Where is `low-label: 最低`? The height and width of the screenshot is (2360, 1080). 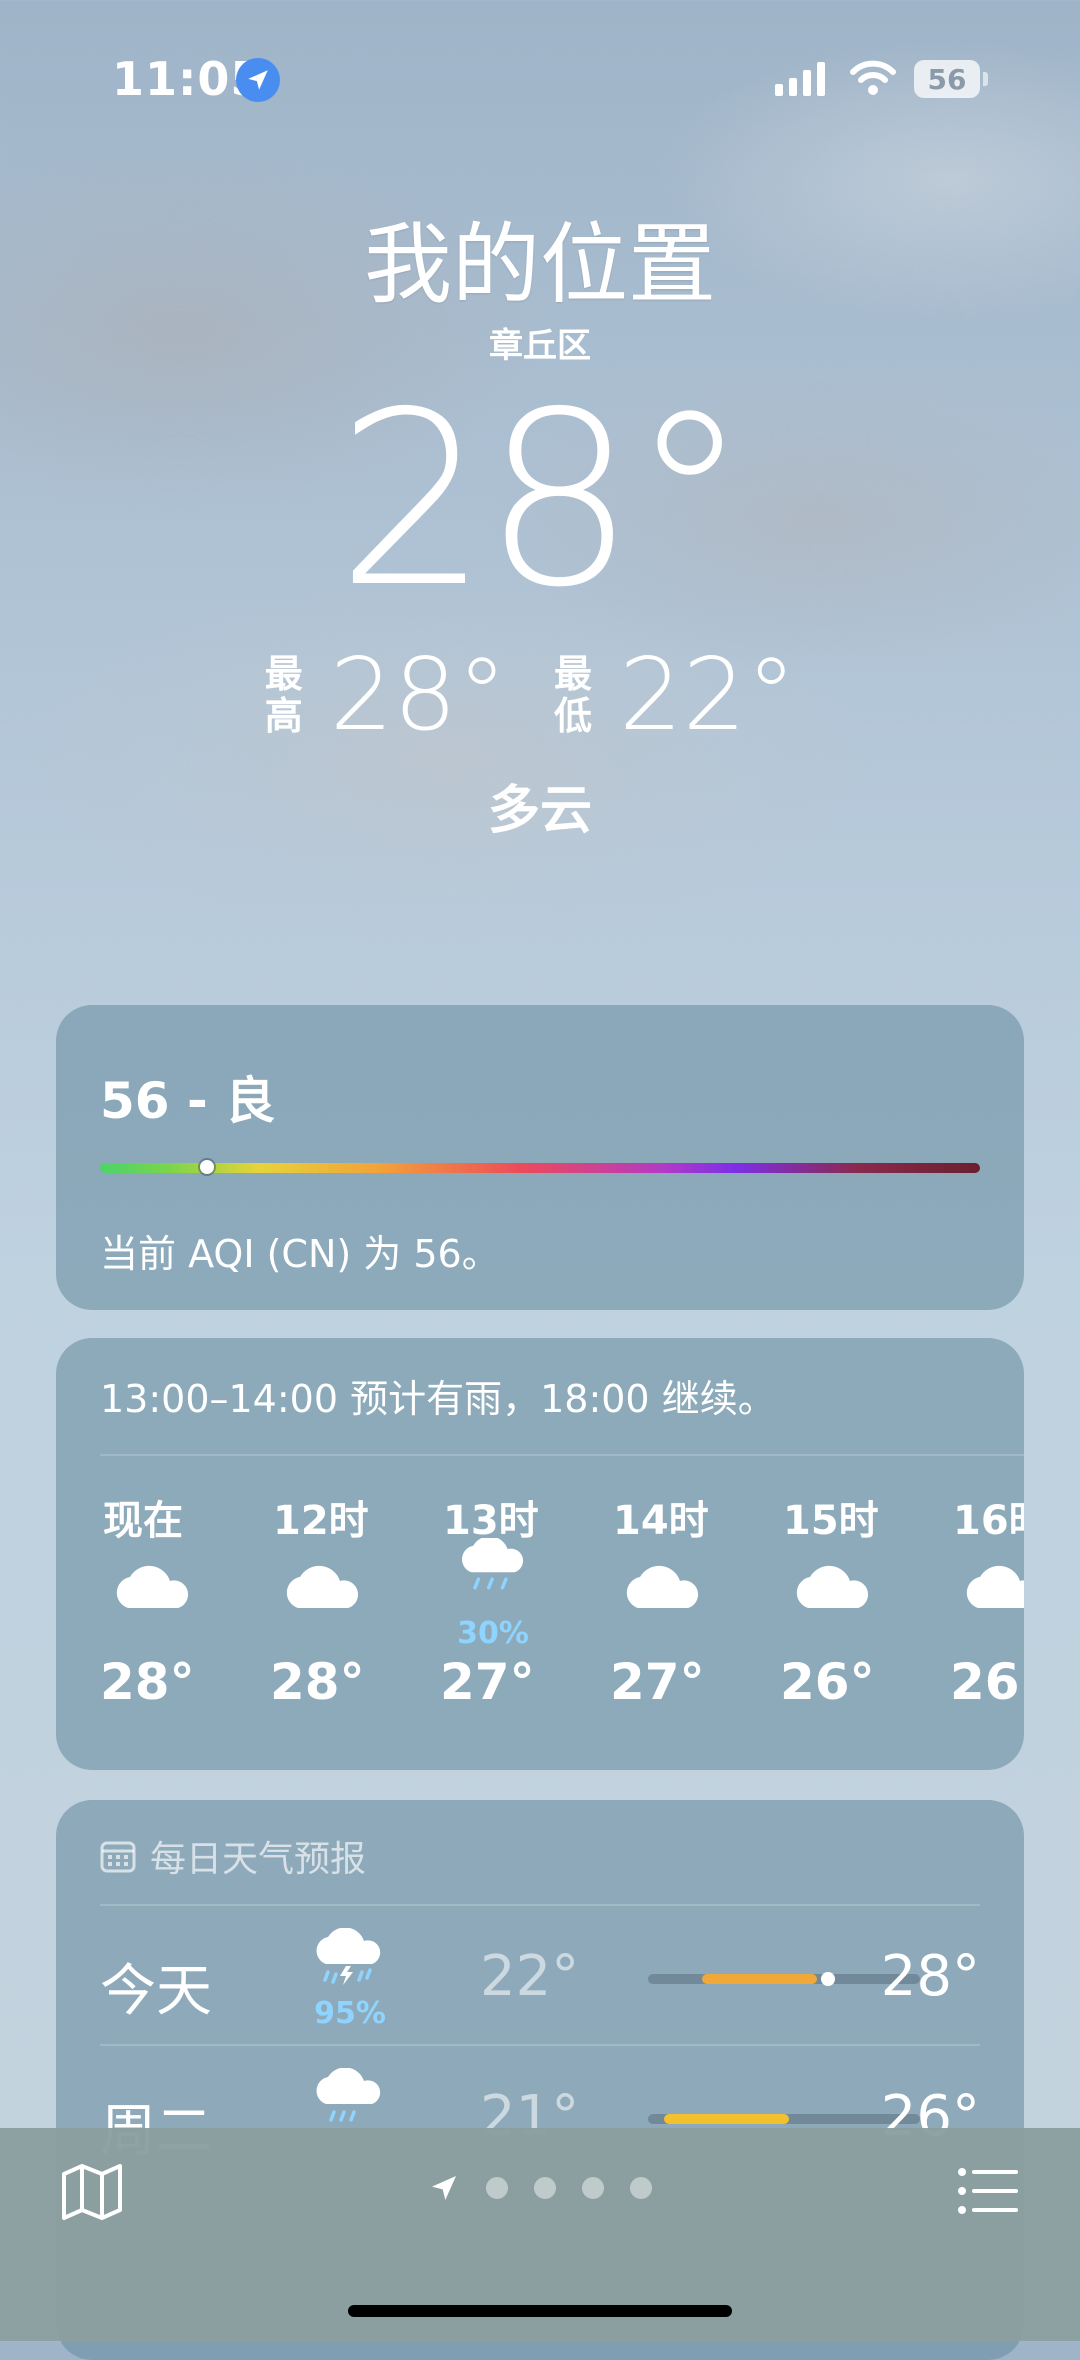 low-label: 最低 is located at coordinates (572, 695).